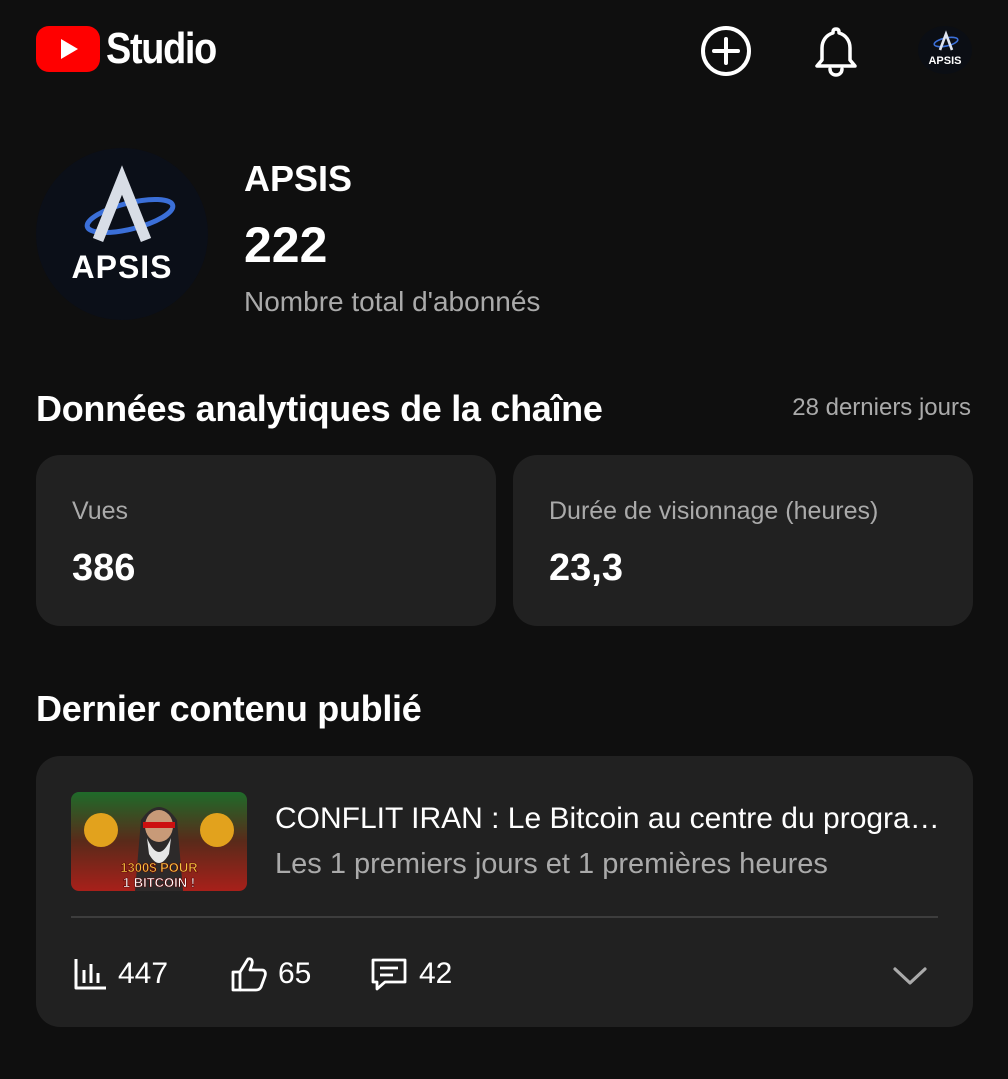 Image resolution: width=1008 pixels, height=1079 pixels. I want to click on channel-avatar-text: APSIS, so click(121, 267).